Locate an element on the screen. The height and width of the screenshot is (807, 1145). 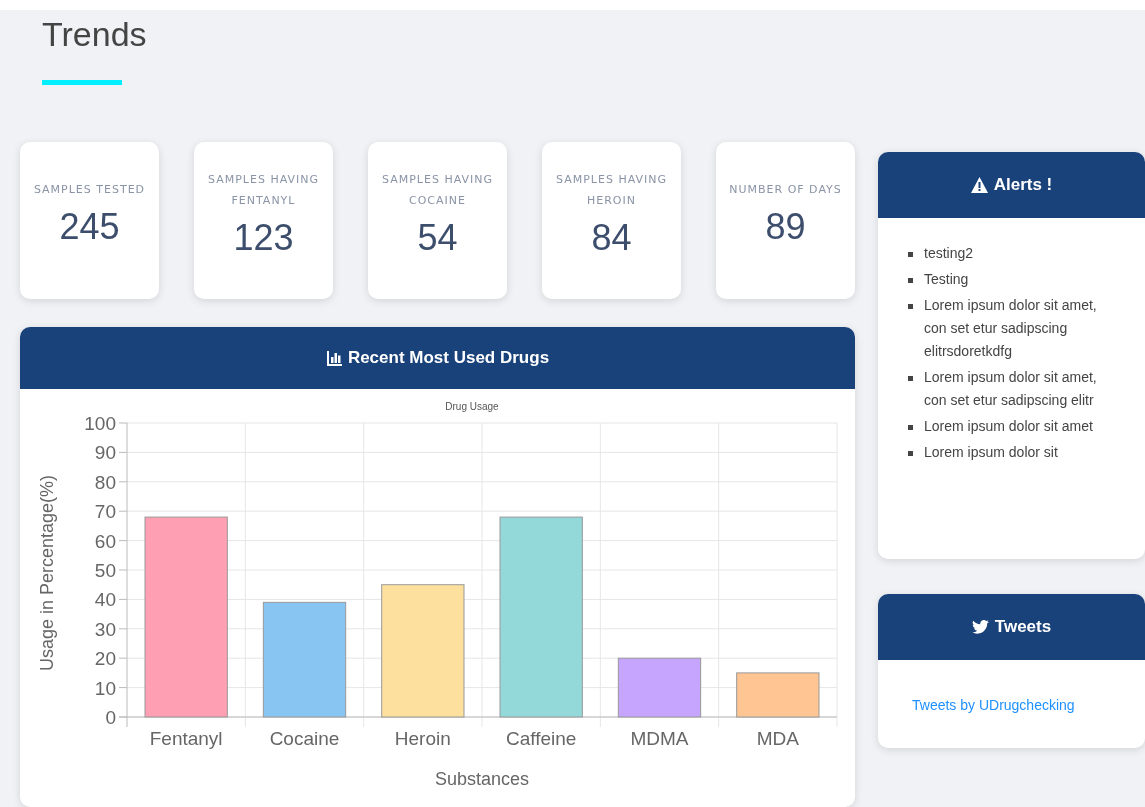
alert-text: Lorem ipsum dolor sit amet, con set etur sadipscing elitr is located at coordinates (1011, 389).